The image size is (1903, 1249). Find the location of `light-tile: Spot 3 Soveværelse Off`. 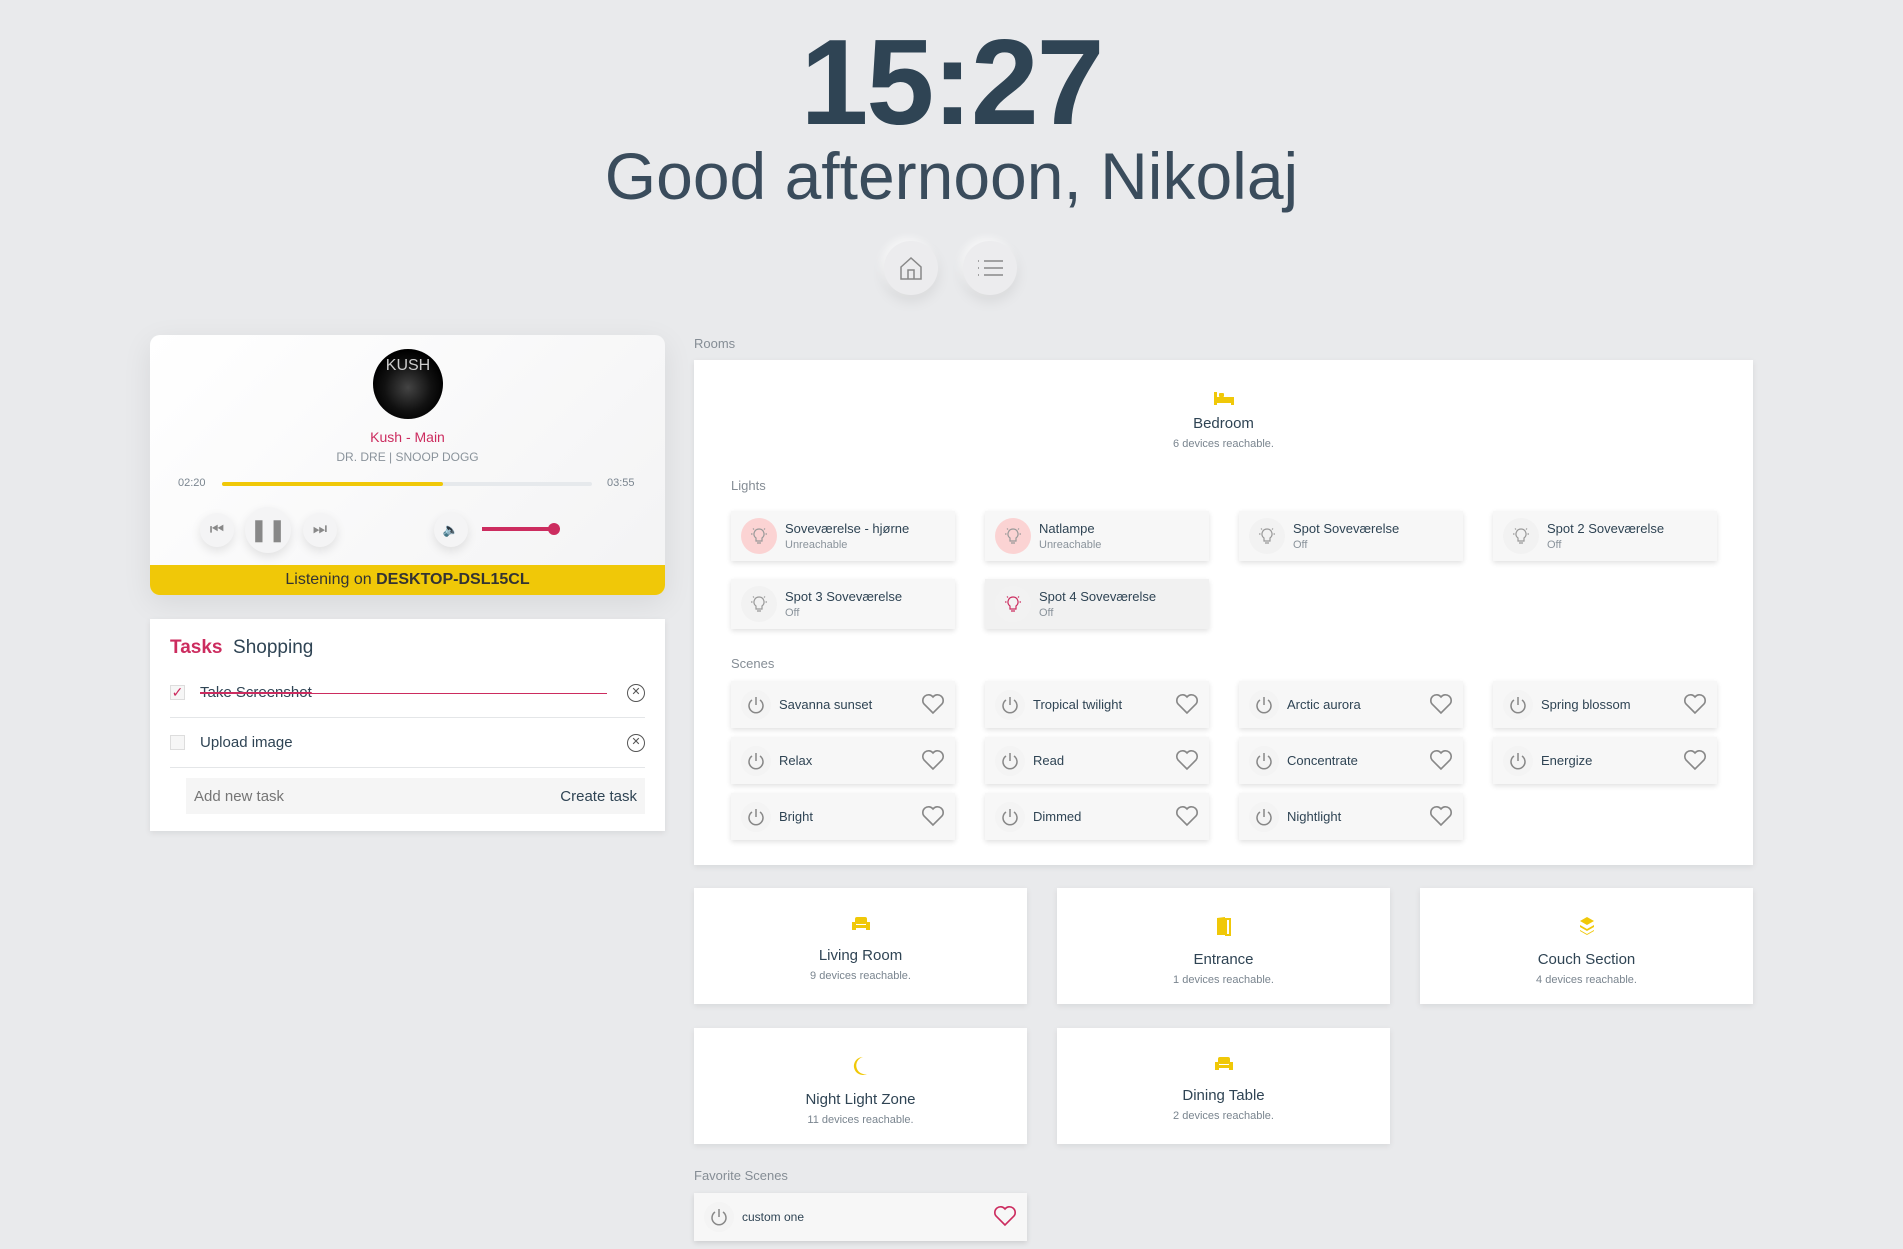

light-tile: Spot 3 Soveværelse Off is located at coordinates (843, 604).